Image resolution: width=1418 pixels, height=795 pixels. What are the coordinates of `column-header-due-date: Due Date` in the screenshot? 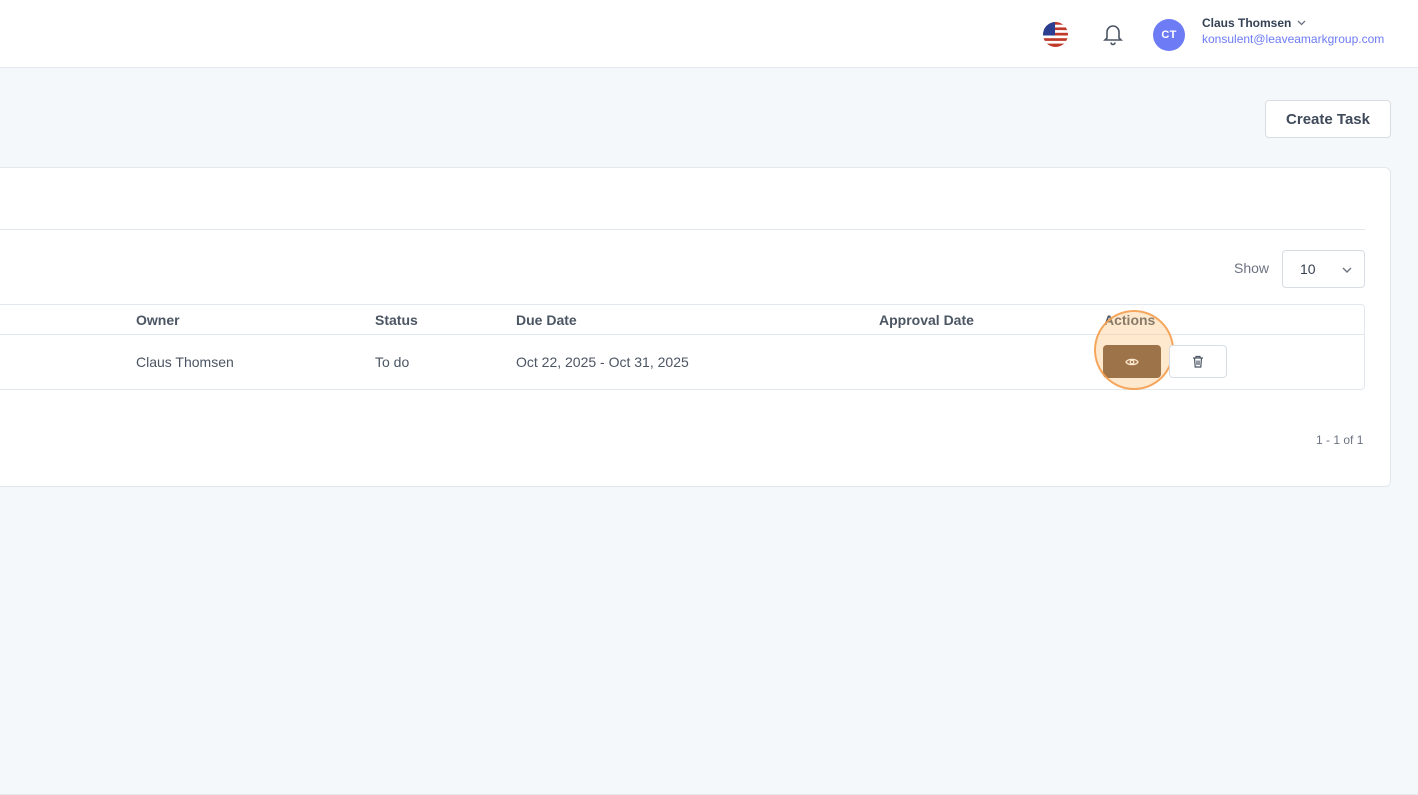 It's located at (546, 320).